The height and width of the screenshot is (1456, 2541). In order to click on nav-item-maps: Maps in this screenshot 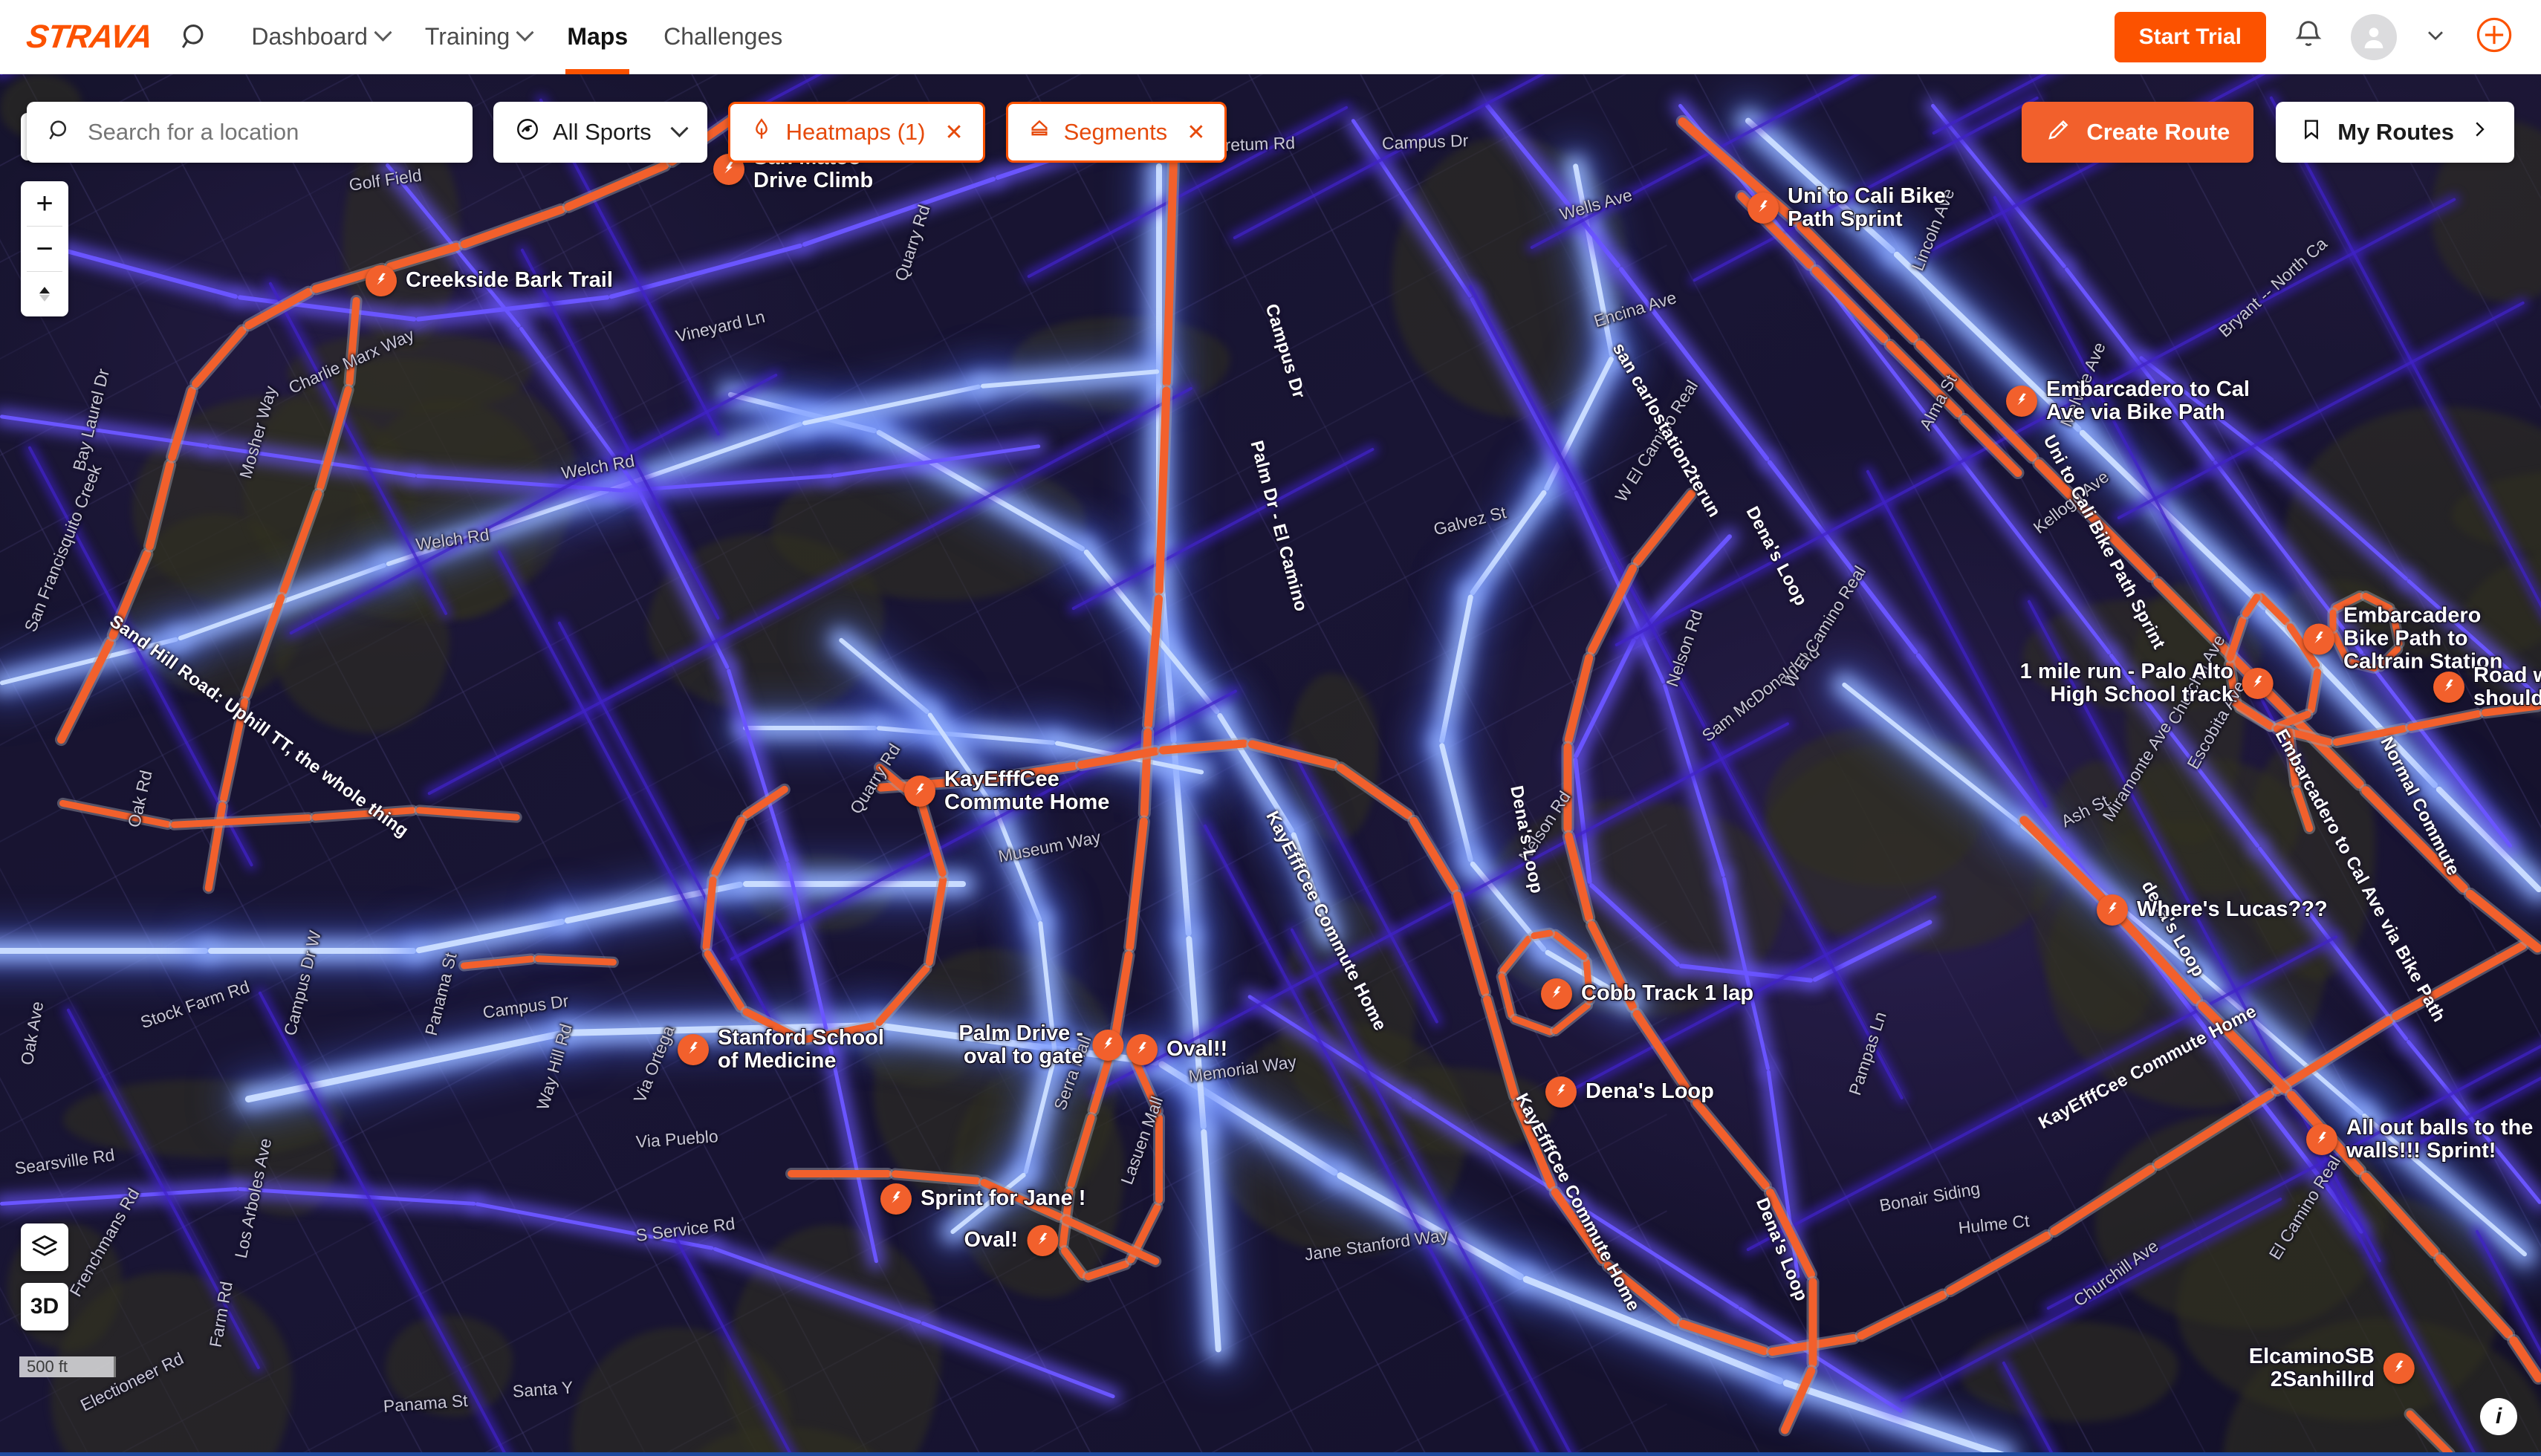, I will do `click(597, 37)`.